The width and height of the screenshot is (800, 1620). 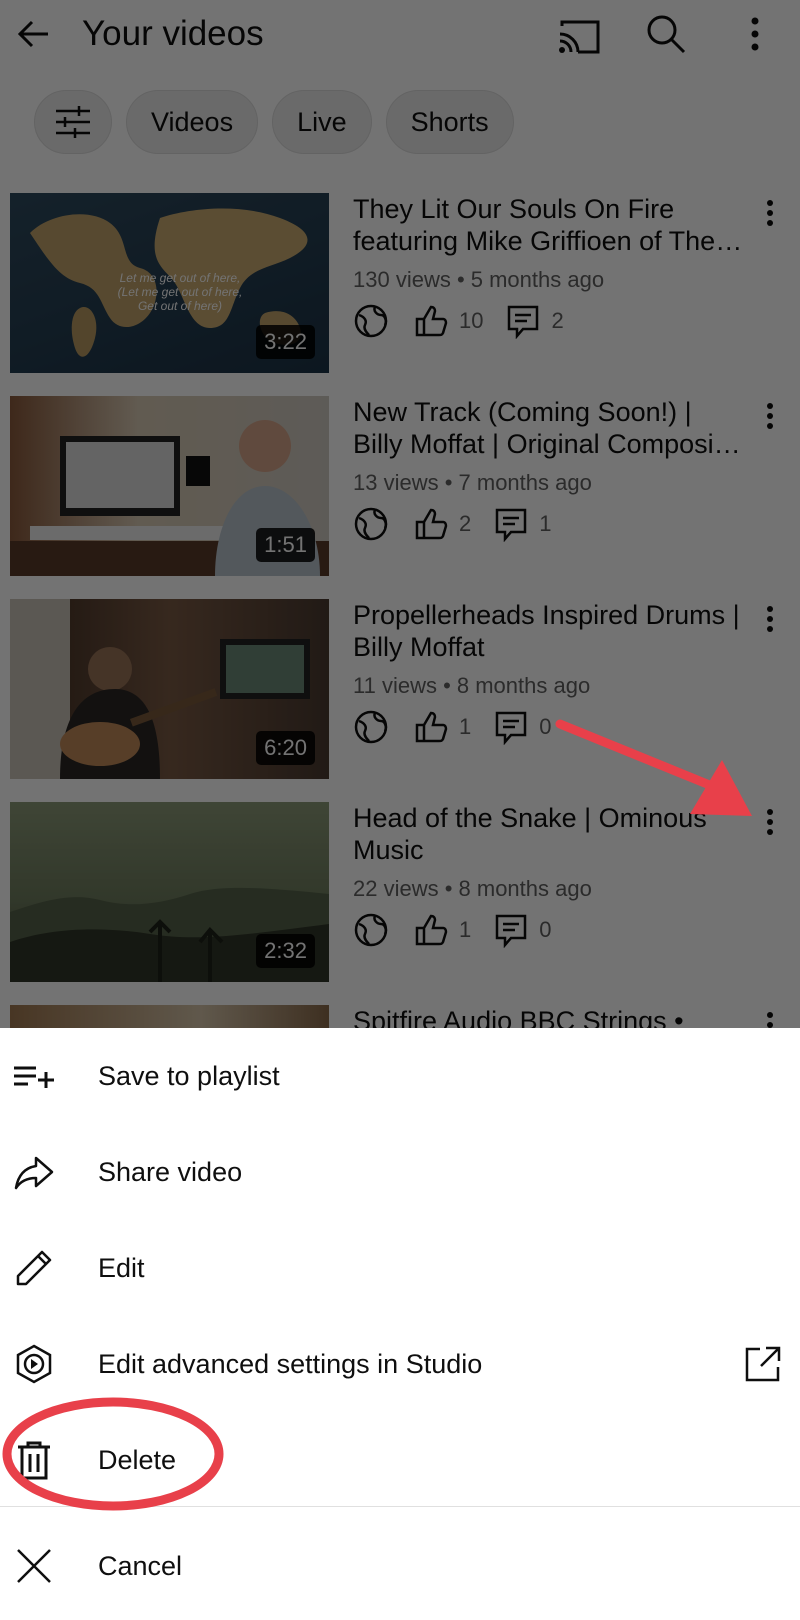 I want to click on menu-item-label: Edit, so click(x=121, y=1267).